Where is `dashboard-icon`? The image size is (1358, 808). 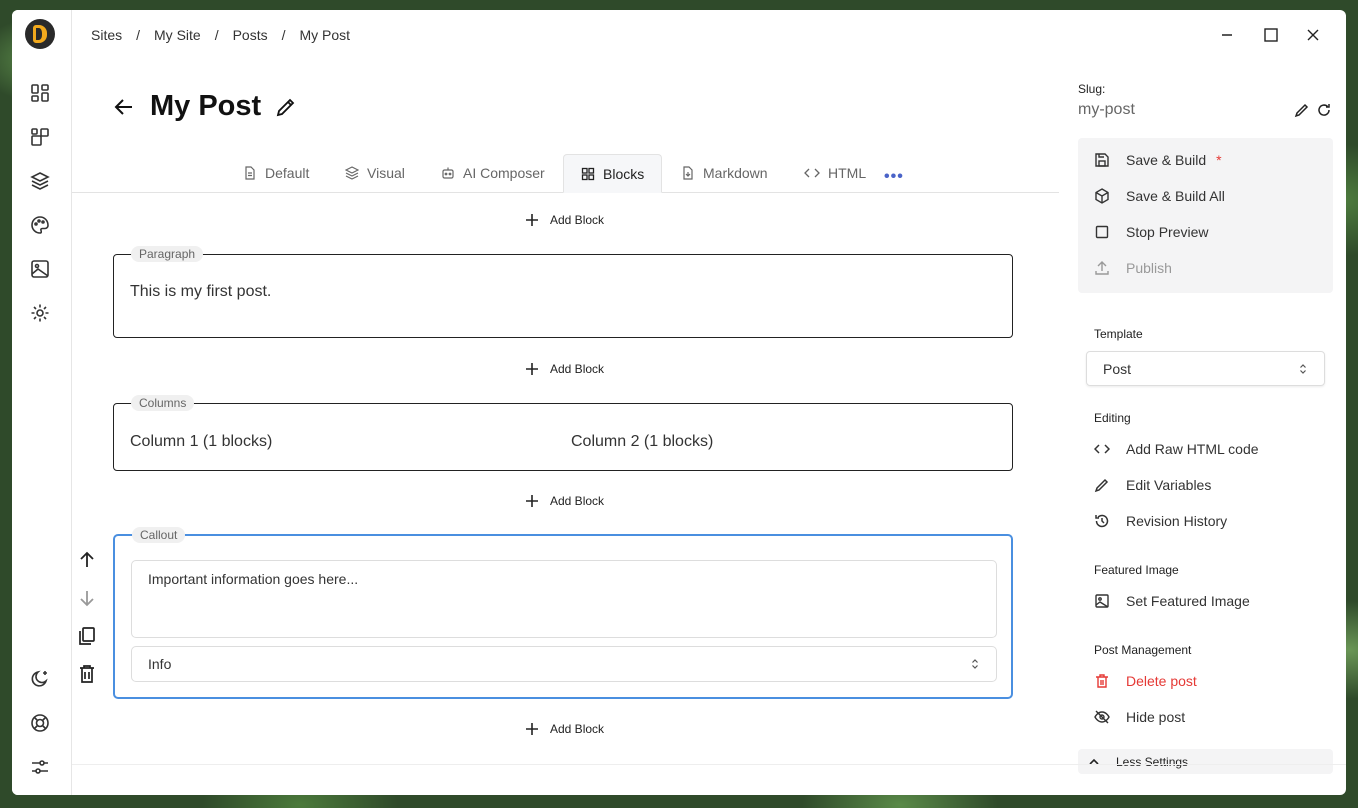
dashboard-icon is located at coordinates (40, 93).